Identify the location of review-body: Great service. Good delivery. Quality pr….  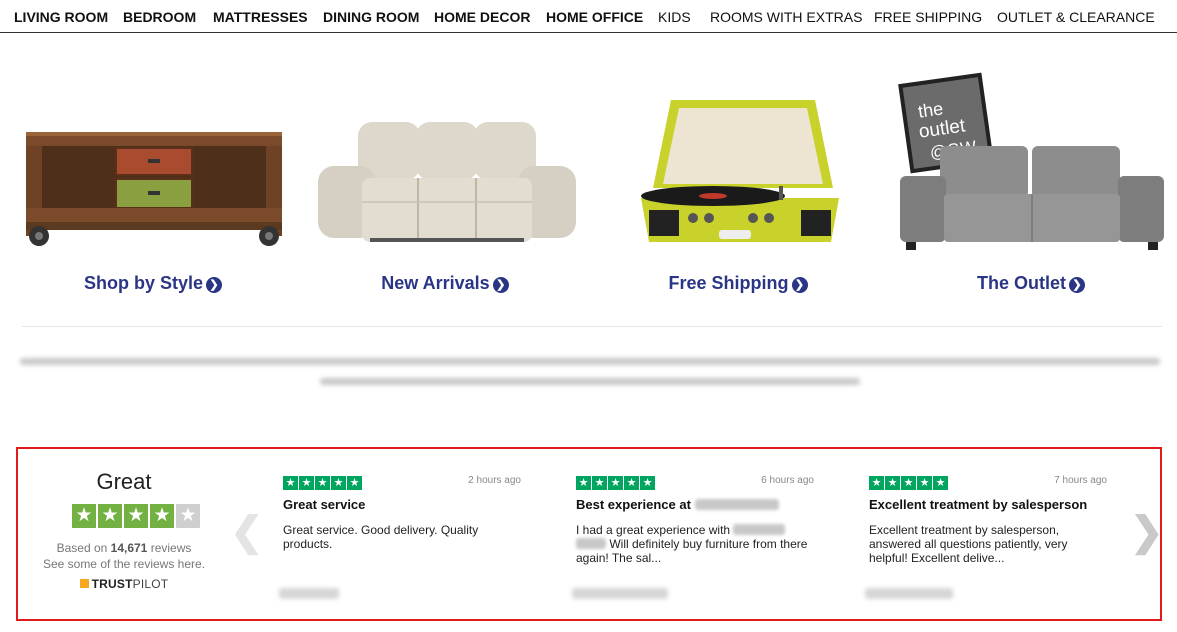
(381, 537).